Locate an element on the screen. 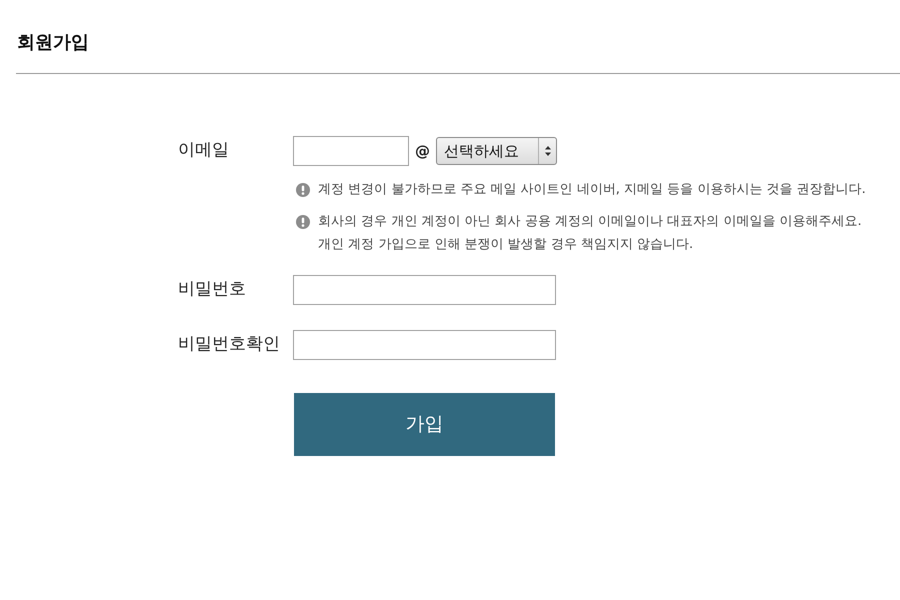 This screenshot has height=600, width=900. domain-select: 선택하세요 is located at coordinates (496, 151).